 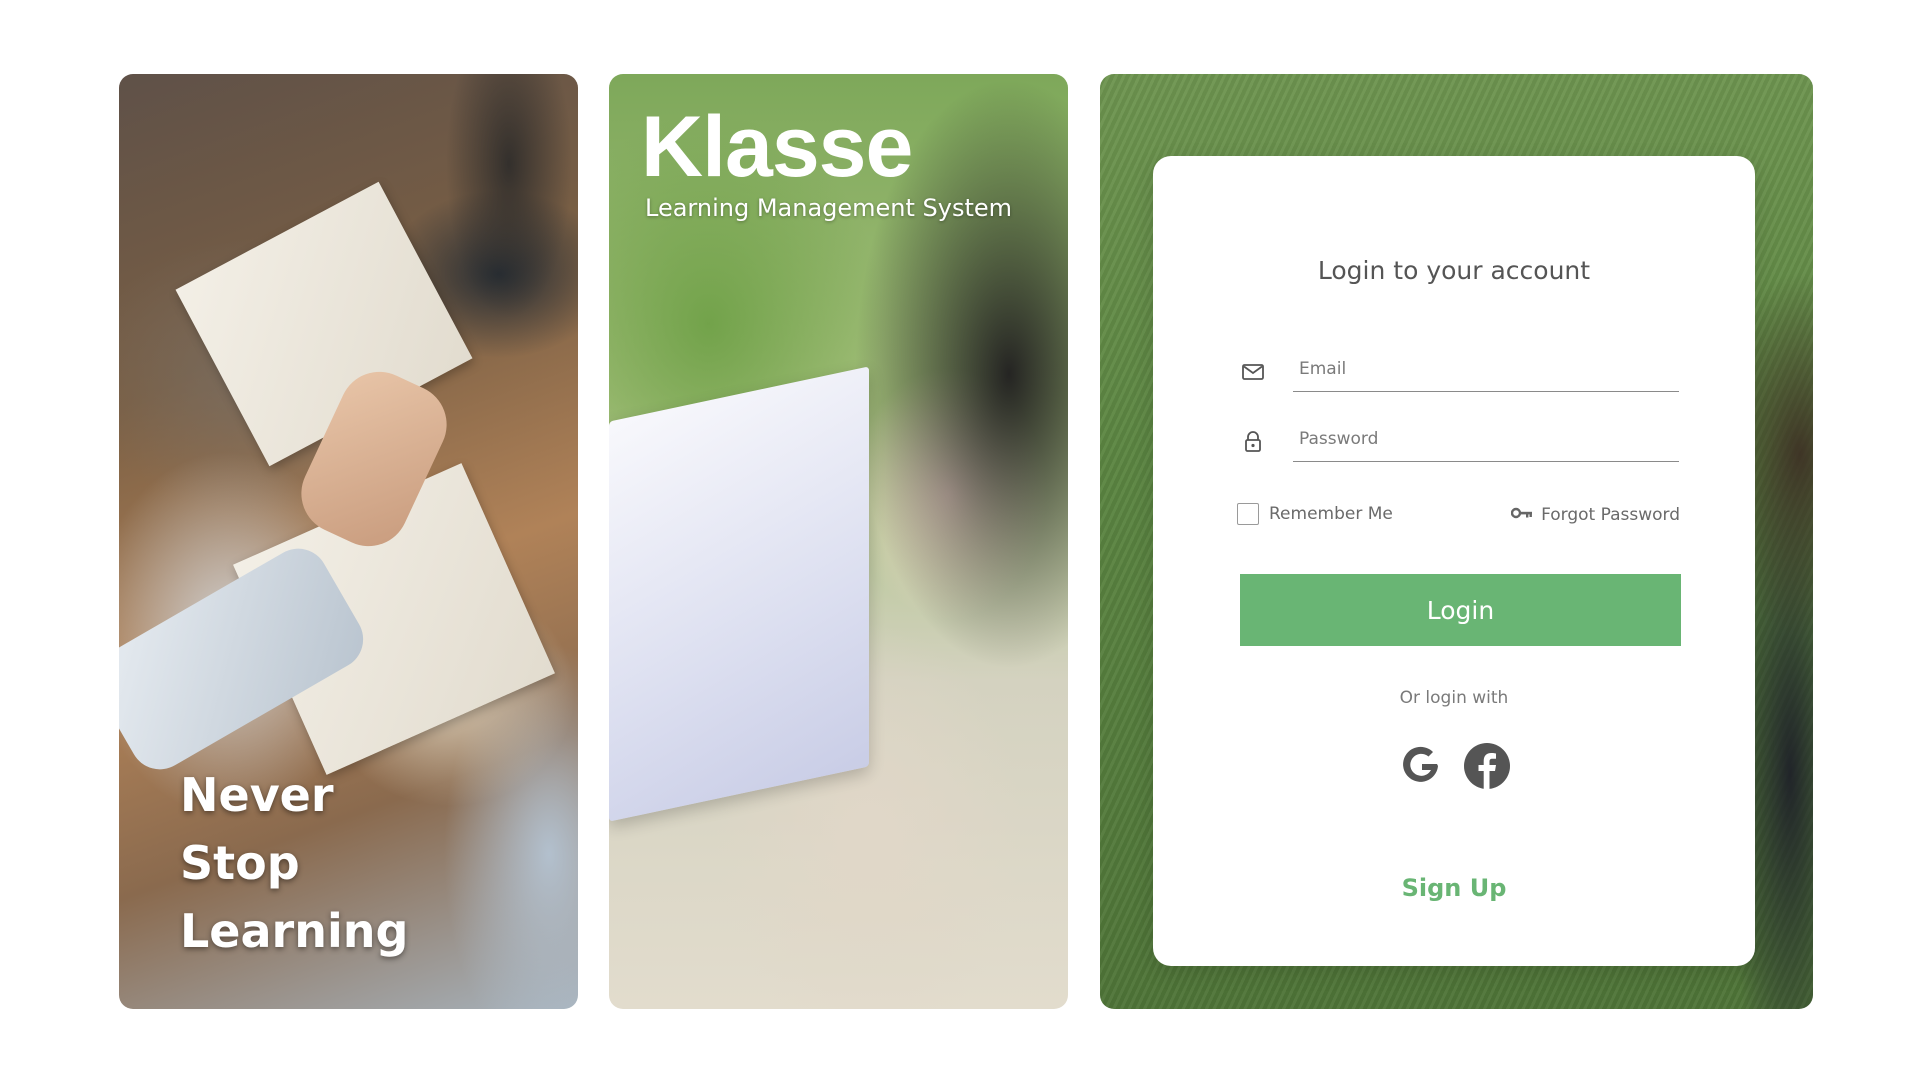 What do you see at coordinates (1610, 515) in the screenshot?
I see `forgot-password-label: Forgot Password` at bounding box center [1610, 515].